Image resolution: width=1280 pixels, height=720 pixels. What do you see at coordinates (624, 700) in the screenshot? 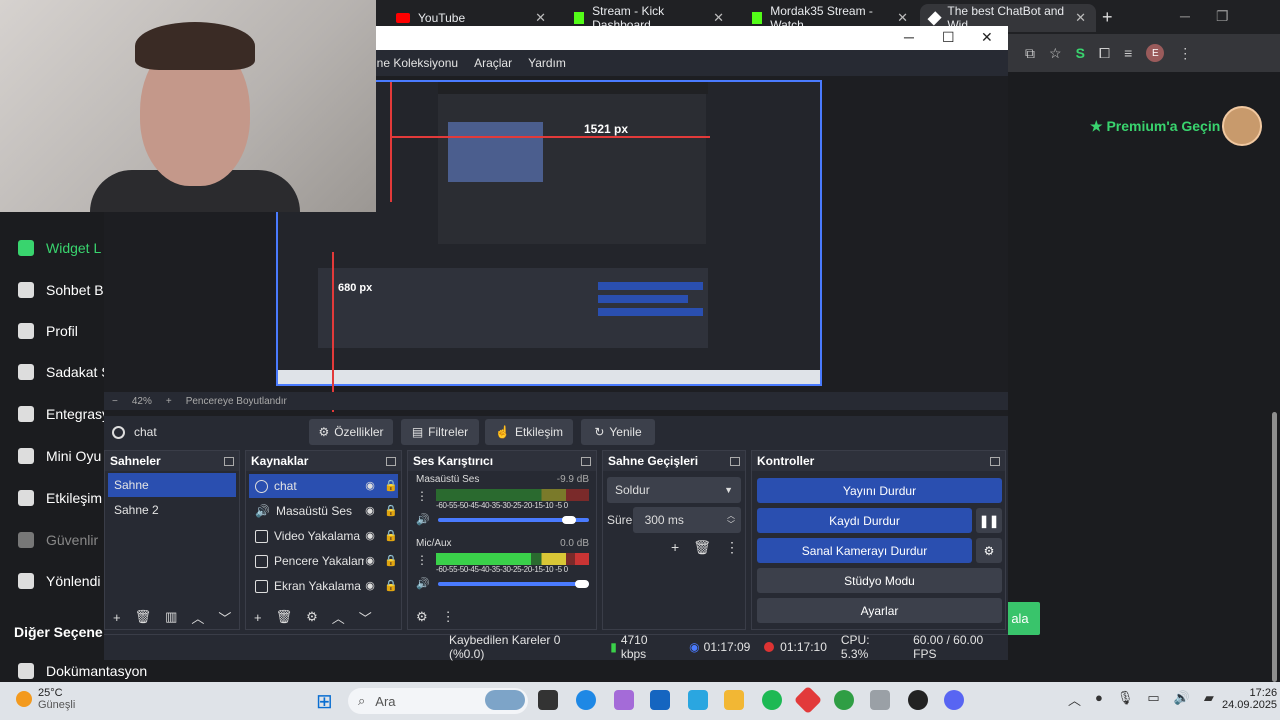
I see `copilot-icon` at bounding box center [624, 700].